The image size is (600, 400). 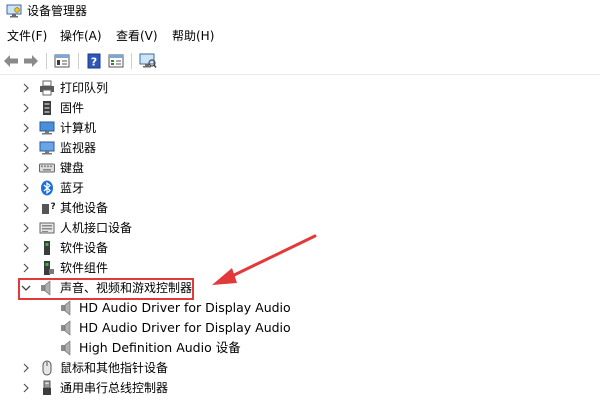 I want to click on help-button: ?, so click(x=94, y=61).